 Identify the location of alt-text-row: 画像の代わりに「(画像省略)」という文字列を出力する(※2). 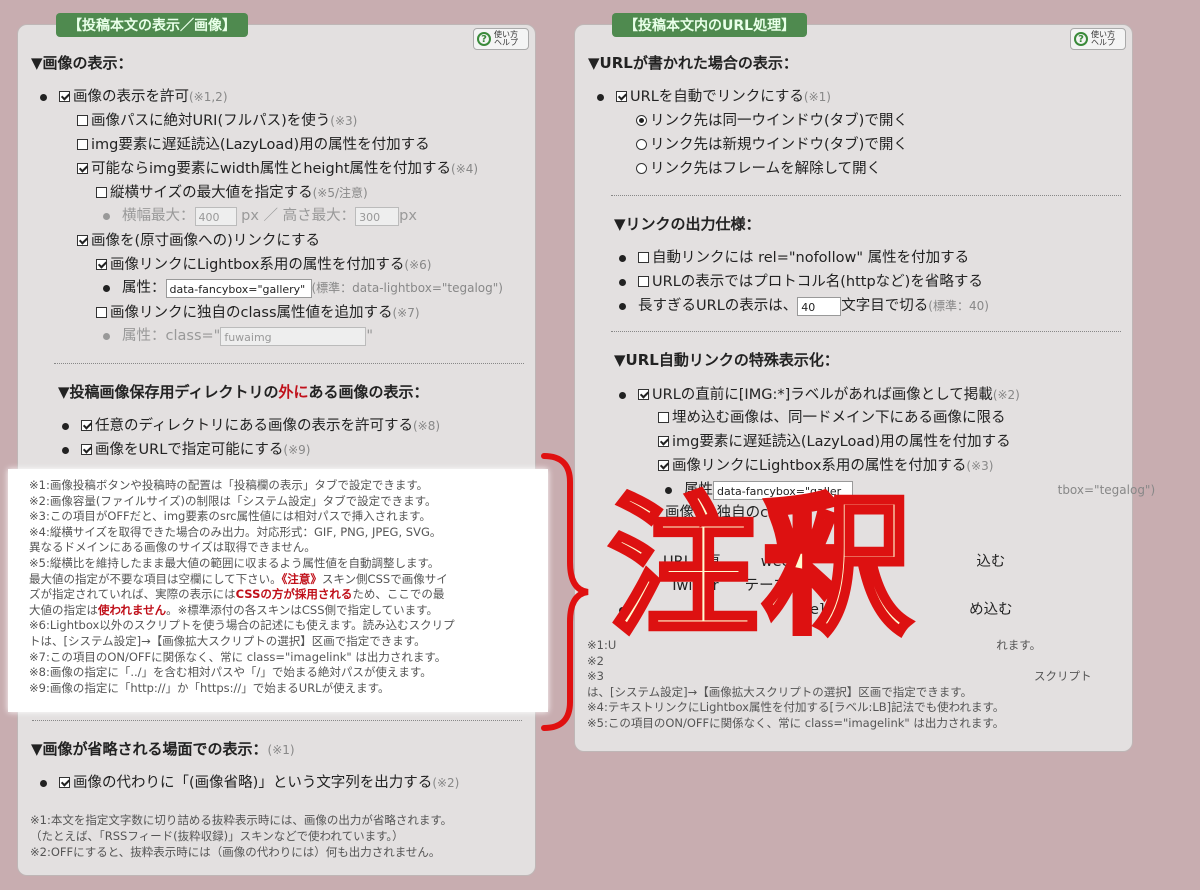
(249, 781).